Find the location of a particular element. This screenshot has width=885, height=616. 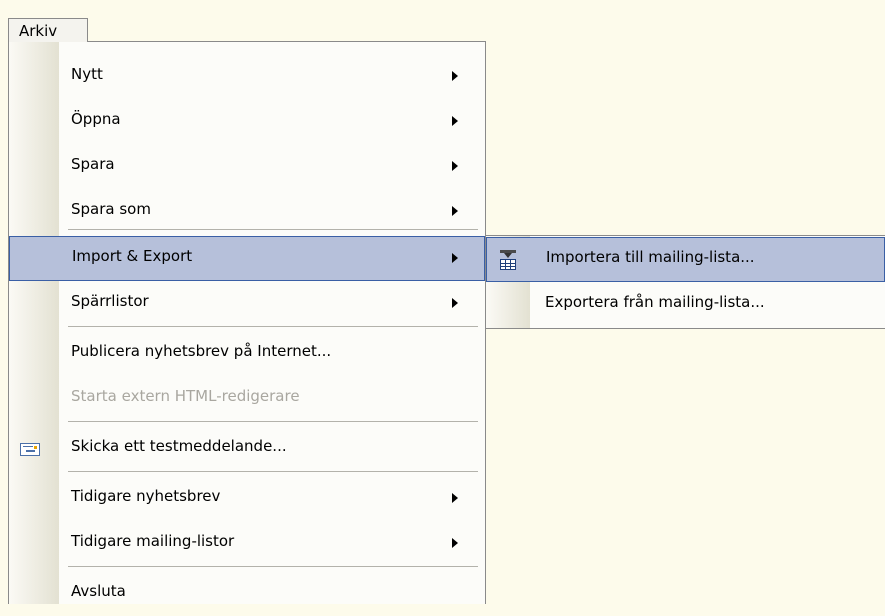

menu-arkiv: Arkiv is located at coordinates (48, 30).